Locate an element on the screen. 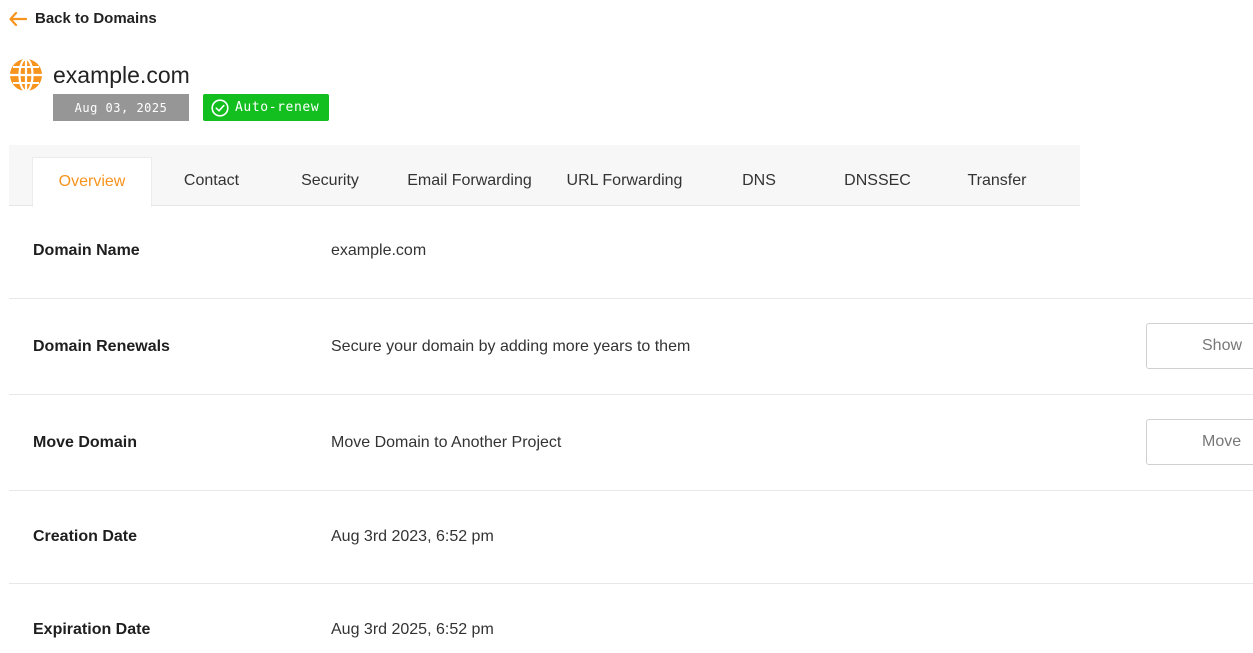 Image resolution: width=1253 pixels, height=653 pixels. back-to-domains-link: Back to Domains is located at coordinates (83, 18).